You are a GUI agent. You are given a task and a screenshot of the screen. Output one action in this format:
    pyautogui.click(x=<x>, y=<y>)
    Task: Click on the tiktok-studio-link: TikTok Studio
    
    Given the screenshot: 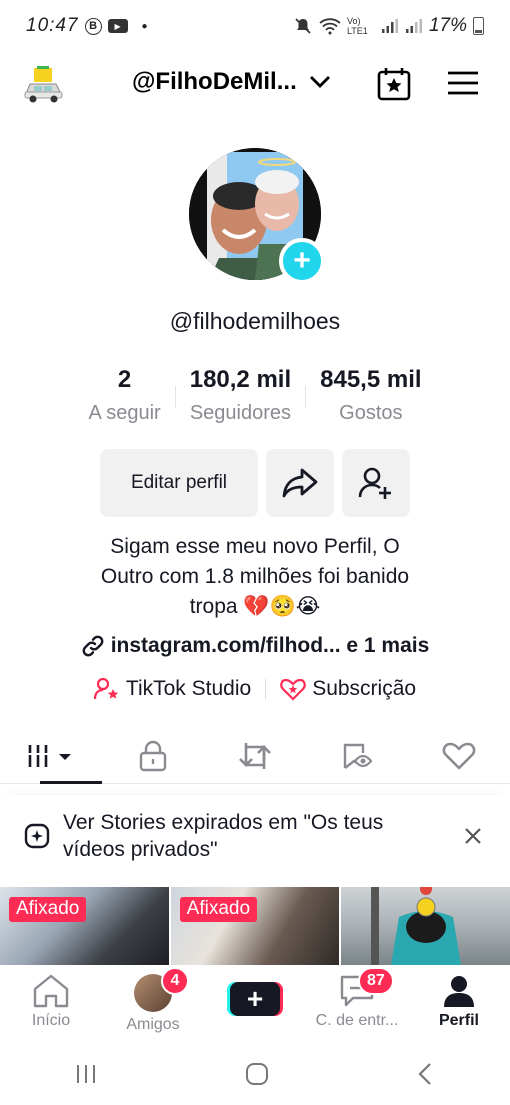 What is the action you would take?
    pyautogui.click(x=172, y=689)
    